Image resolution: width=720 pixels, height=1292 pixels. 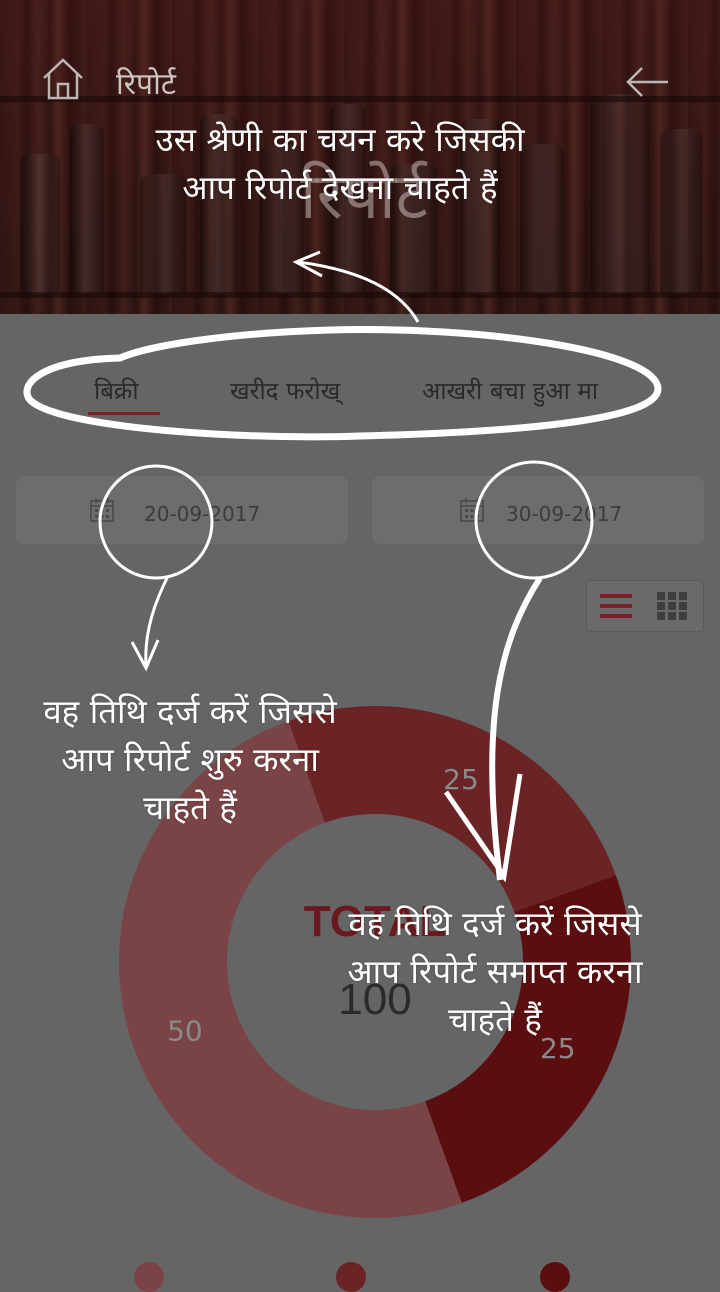 I want to click on start-hint-line: वह तिथि दर्ज करें जिससे, so click(x=190, y=711).